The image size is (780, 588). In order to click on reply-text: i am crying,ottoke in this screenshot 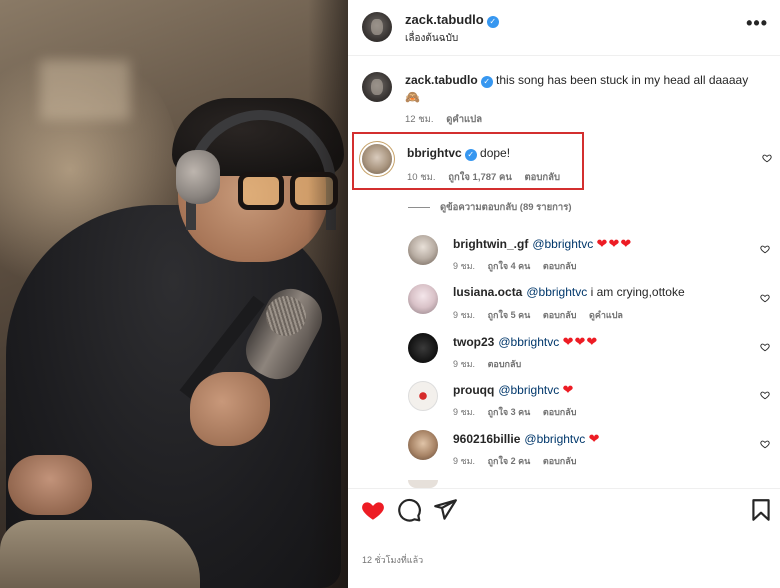, I will do `click(637, 292)`.